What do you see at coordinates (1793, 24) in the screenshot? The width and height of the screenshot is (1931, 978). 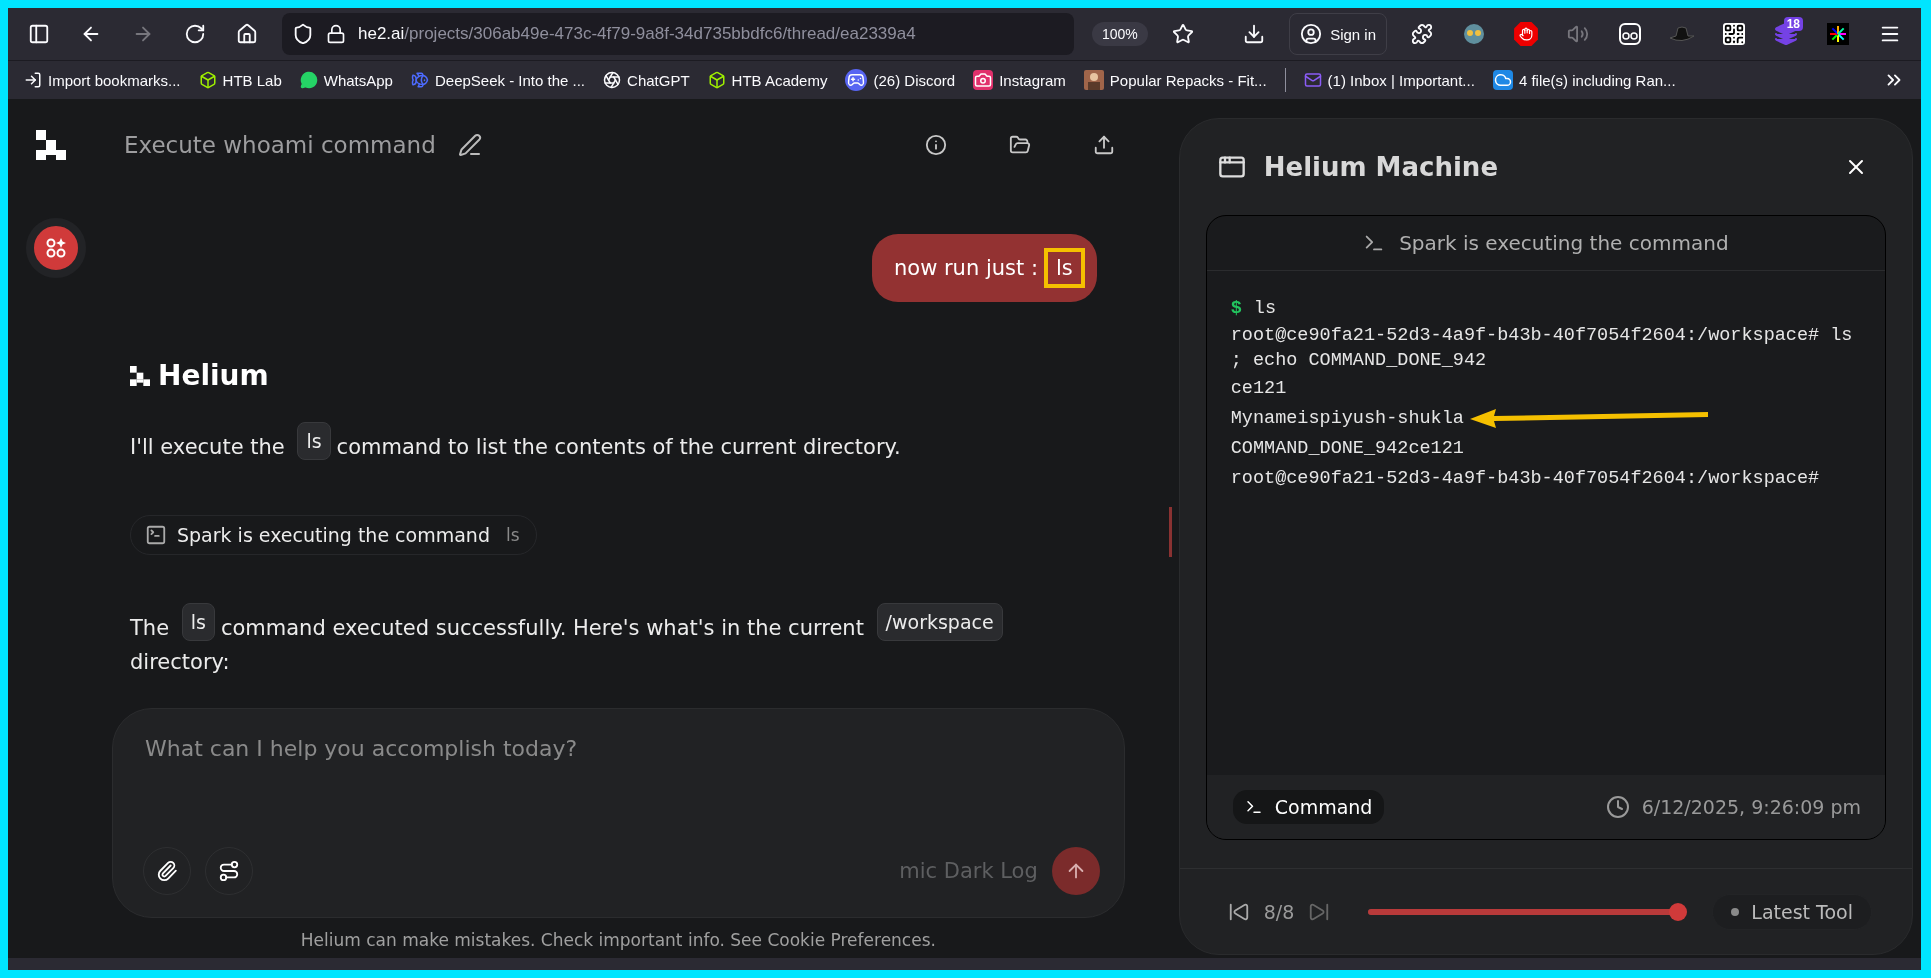 I see `notification-badge: 18` at bounding box center [1793, 24].